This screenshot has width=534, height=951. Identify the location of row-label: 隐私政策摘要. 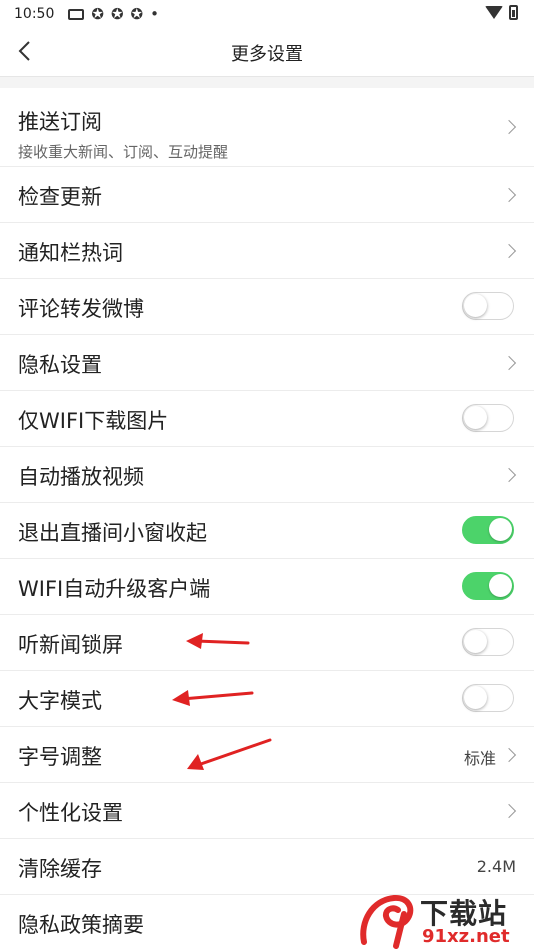
(81, 925).